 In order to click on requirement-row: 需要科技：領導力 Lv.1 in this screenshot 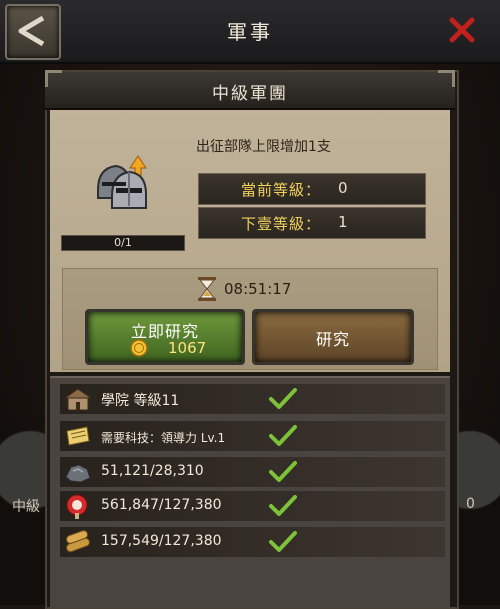, I will do `click(252, 436)`.